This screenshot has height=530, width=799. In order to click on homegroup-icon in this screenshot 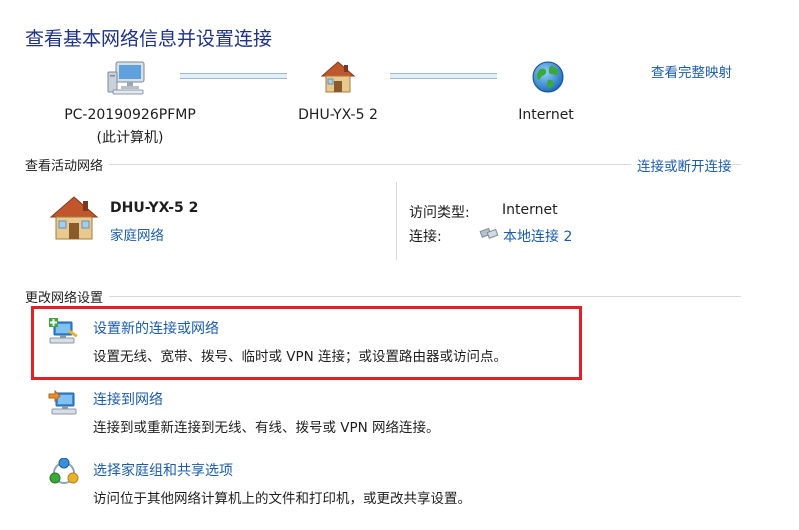, I will do `click(64, 473)`.